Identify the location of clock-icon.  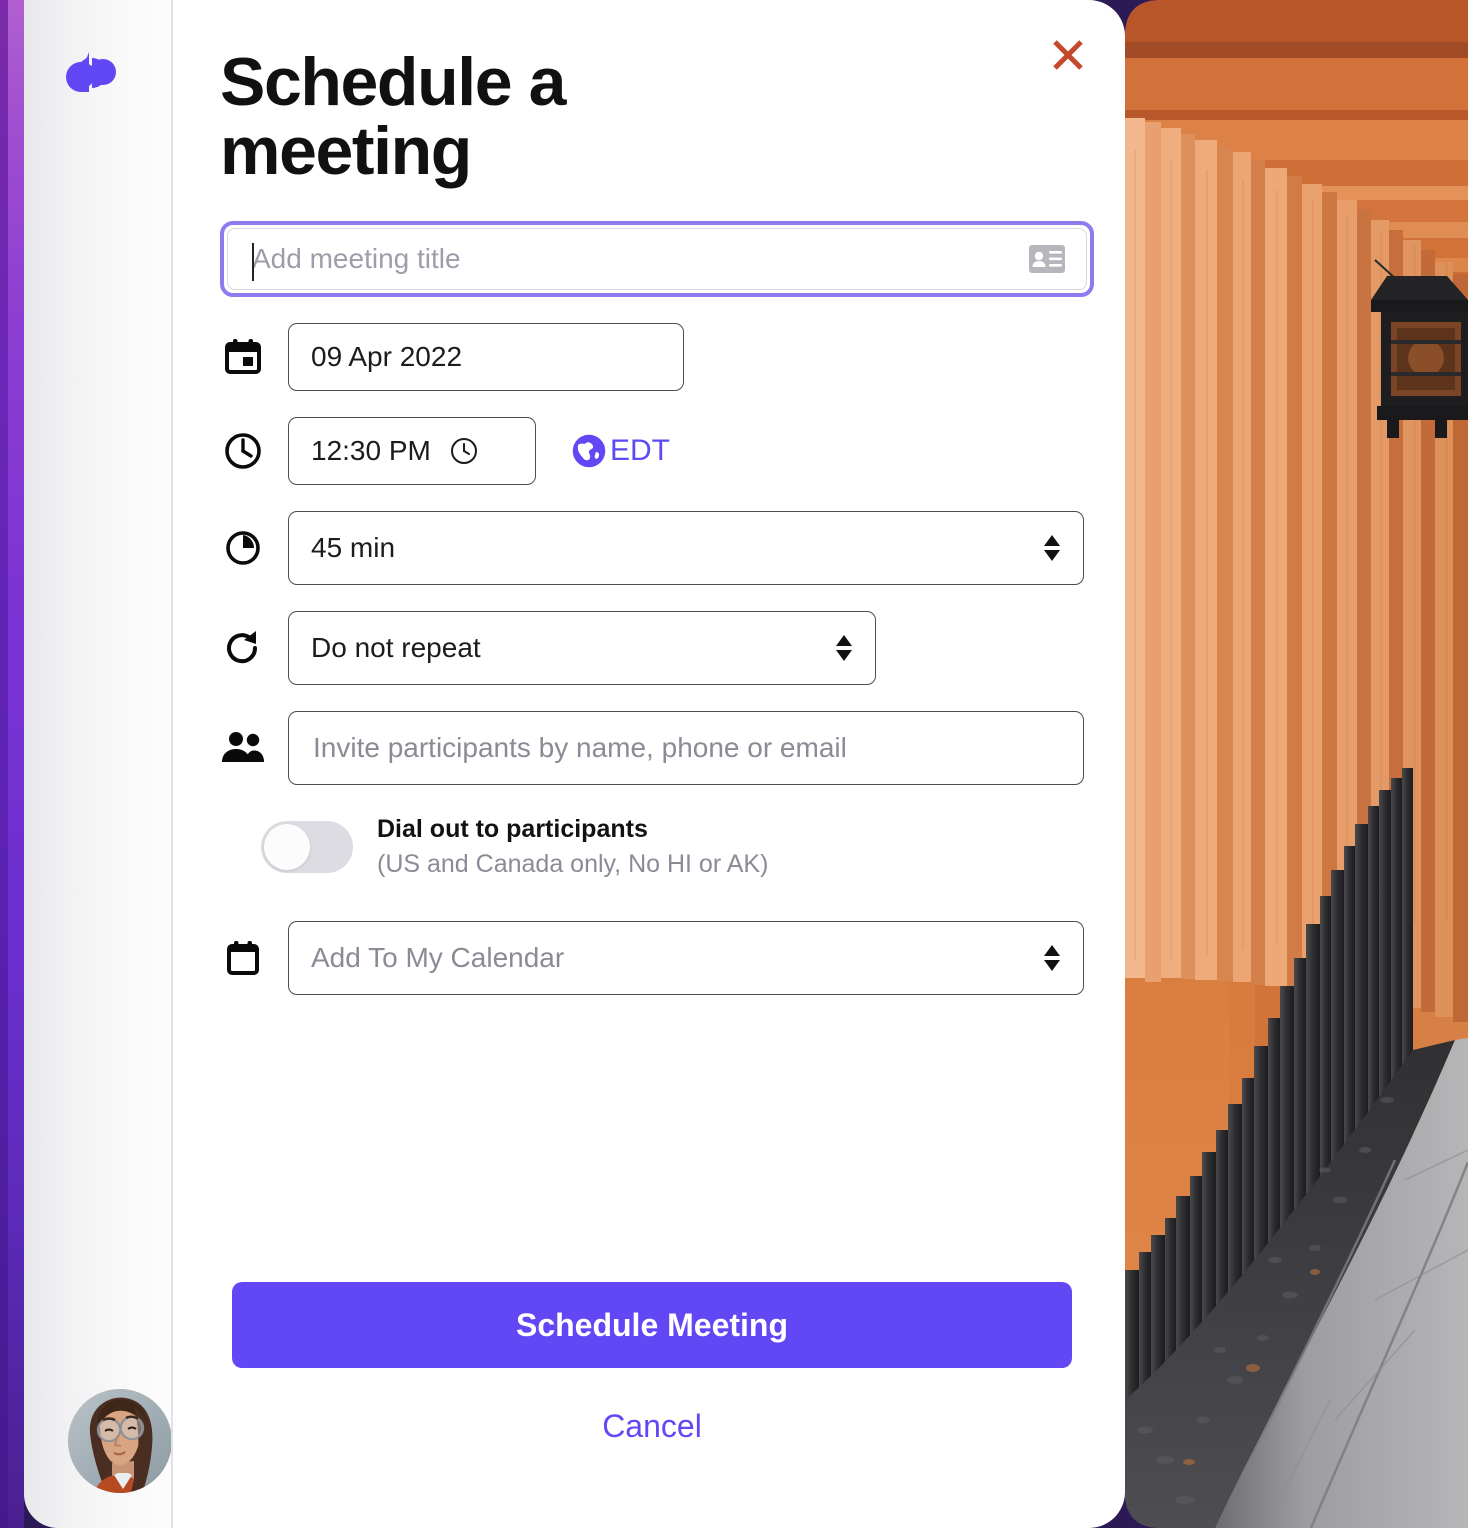
(243, 451).